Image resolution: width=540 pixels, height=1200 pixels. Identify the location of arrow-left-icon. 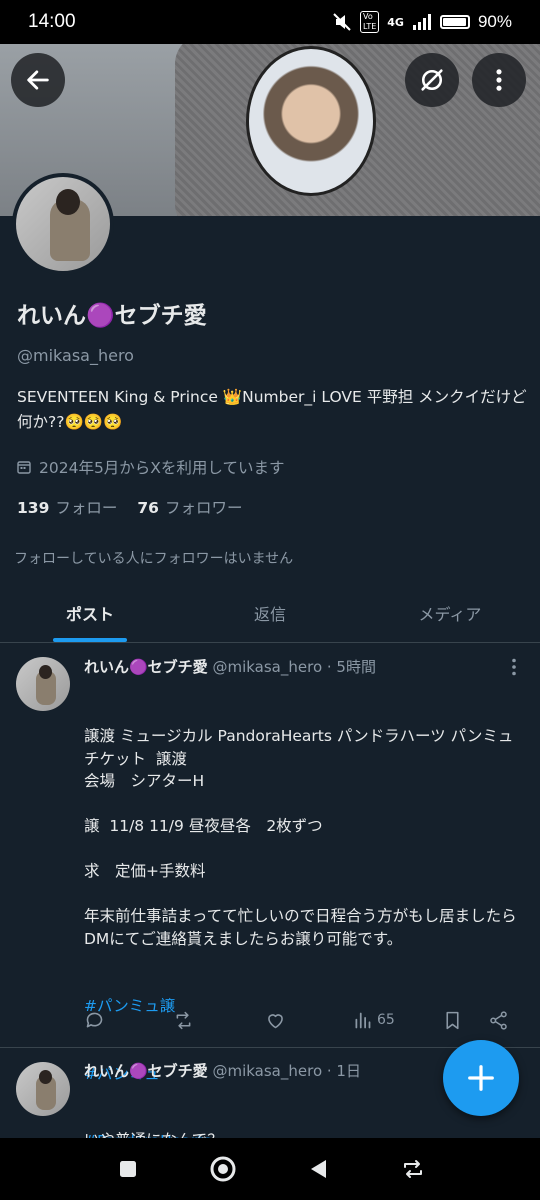
(38, 80).